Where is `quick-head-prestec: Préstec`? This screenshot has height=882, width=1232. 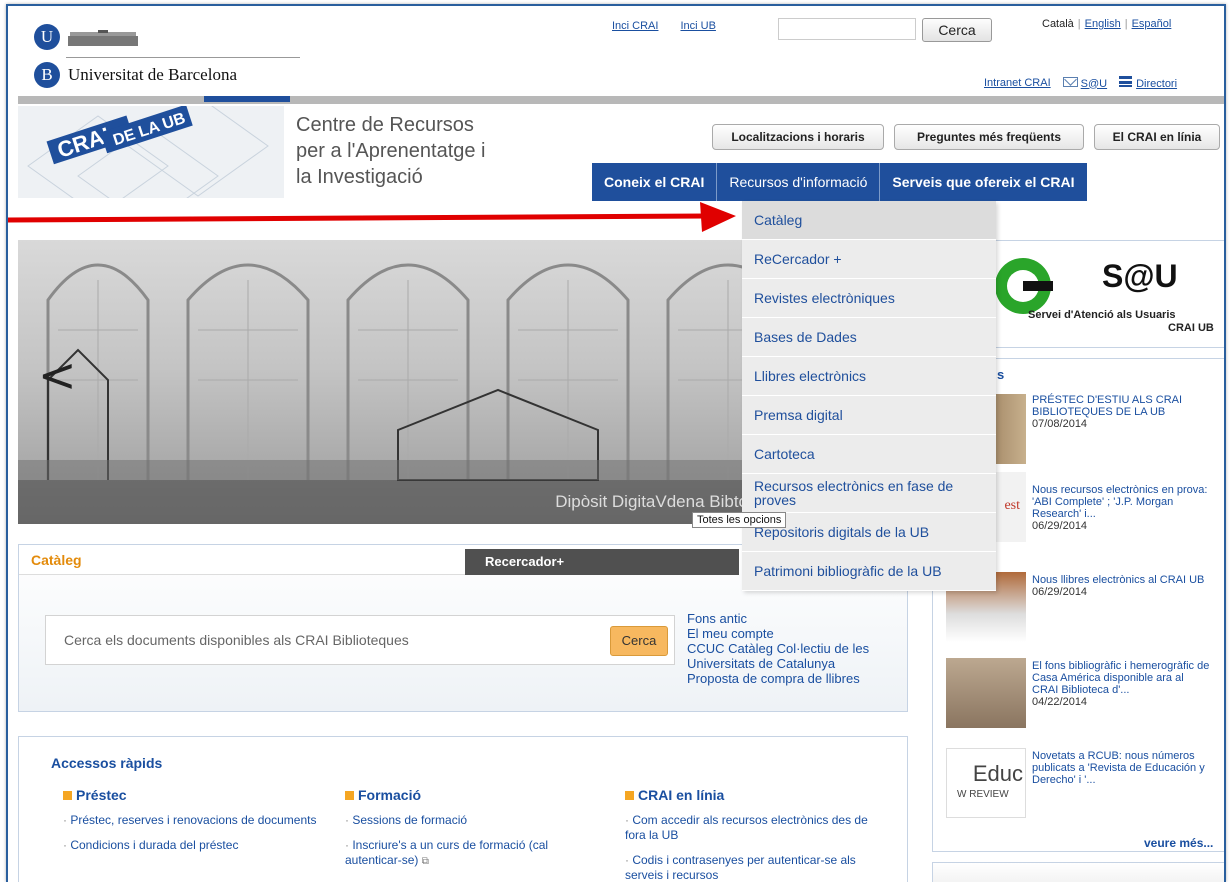 quick-head-prestec: Préstec is located at coordinates (193, 795).